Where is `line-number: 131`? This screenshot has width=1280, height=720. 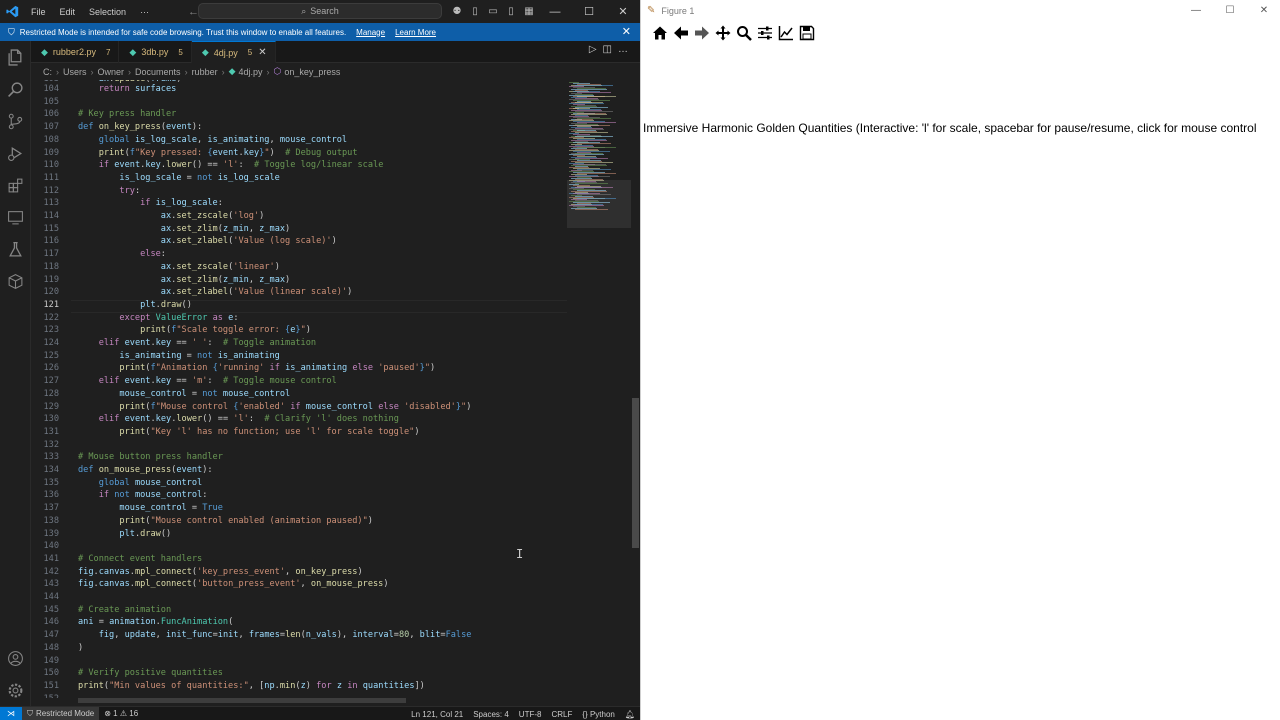
line-number: 131 is located at coordinates (51, 431).